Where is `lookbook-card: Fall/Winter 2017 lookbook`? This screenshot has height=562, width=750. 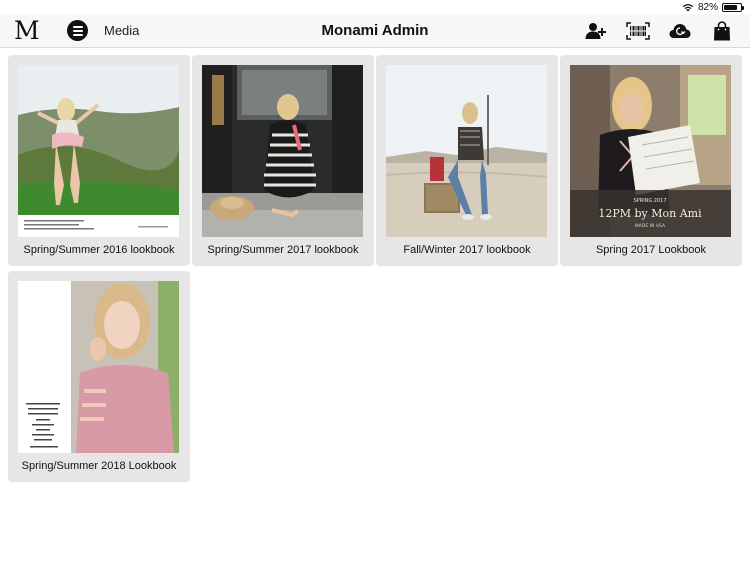 lookbook-card: Fall/Winter 2017 lookbook is located at coordinates (467, 160).